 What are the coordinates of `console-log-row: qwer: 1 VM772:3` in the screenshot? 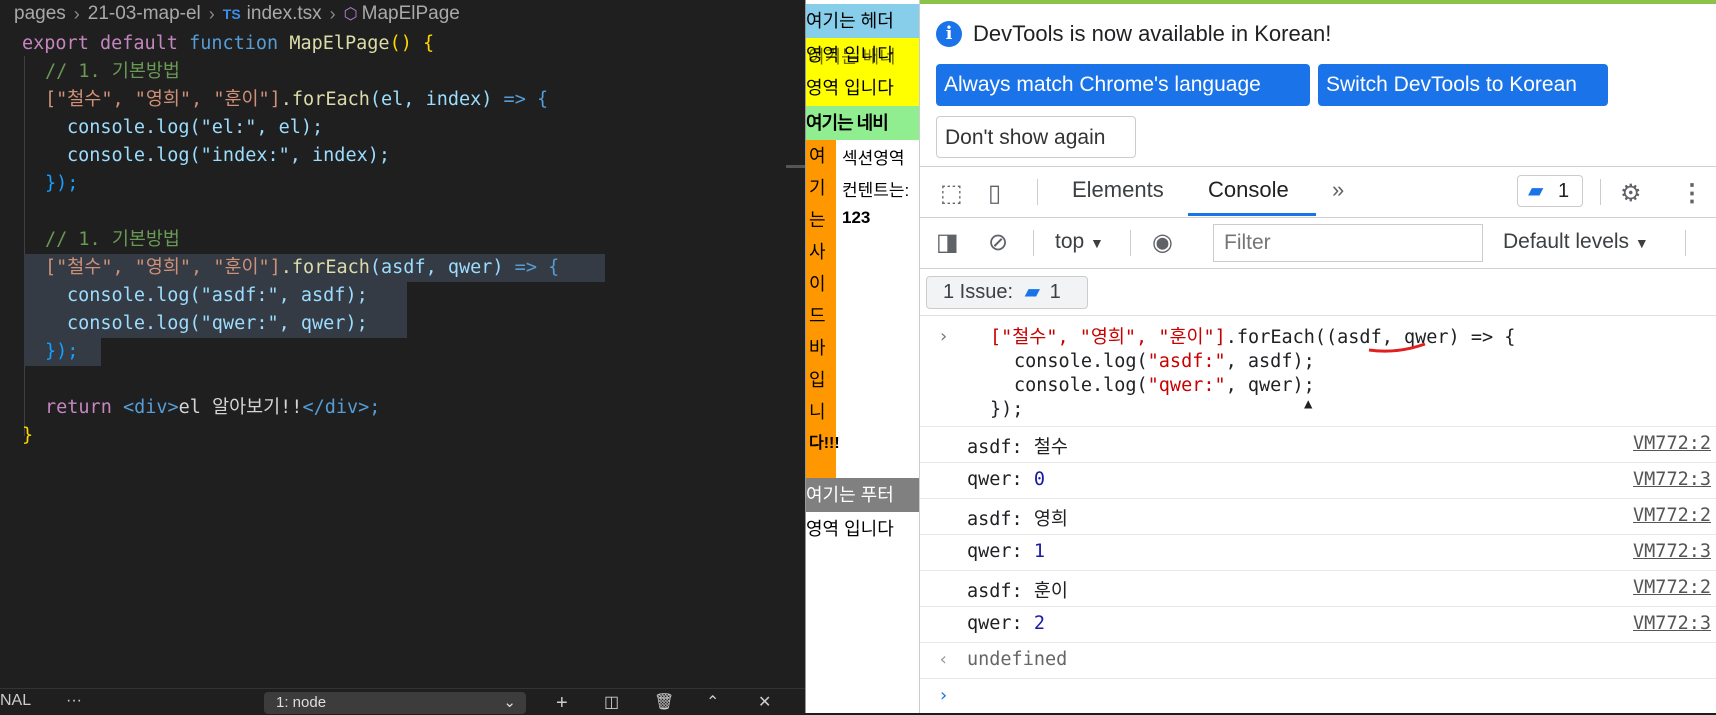 It's located at (1318, 552).